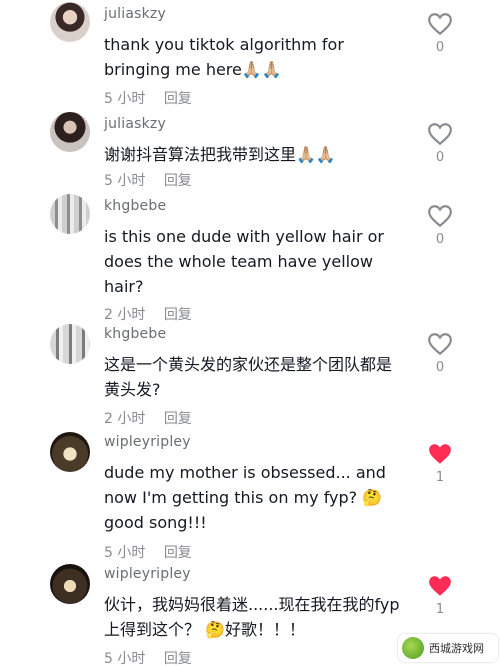  I want to click on watermark: 西城游戏网, so click(448, 648).